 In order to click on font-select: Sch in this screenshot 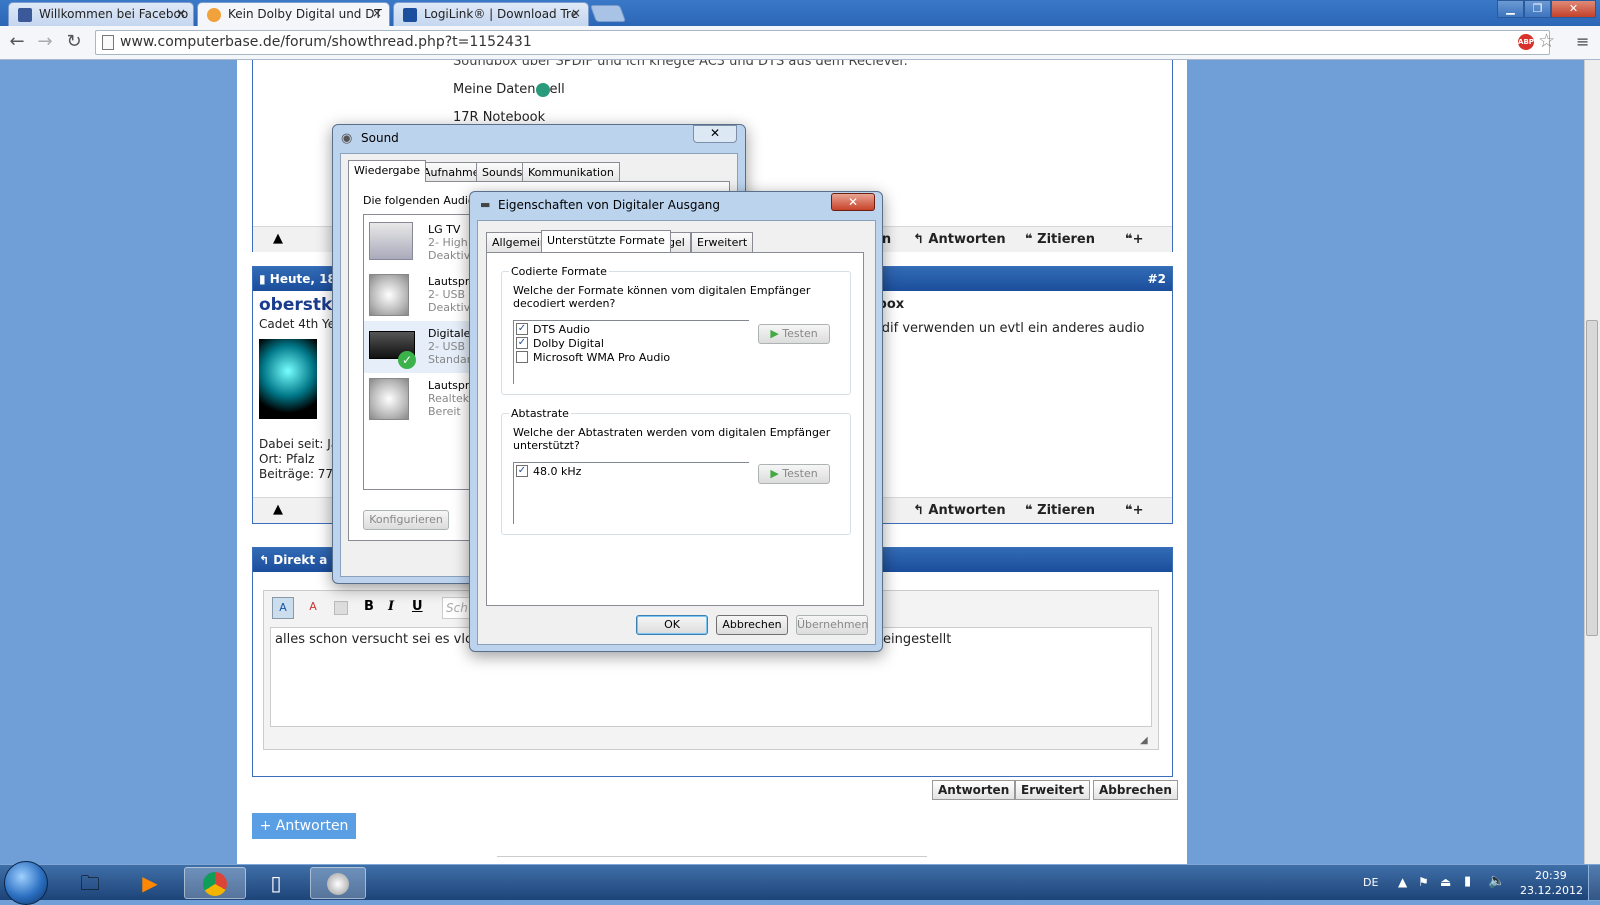, I will do `click(457, 608)`.